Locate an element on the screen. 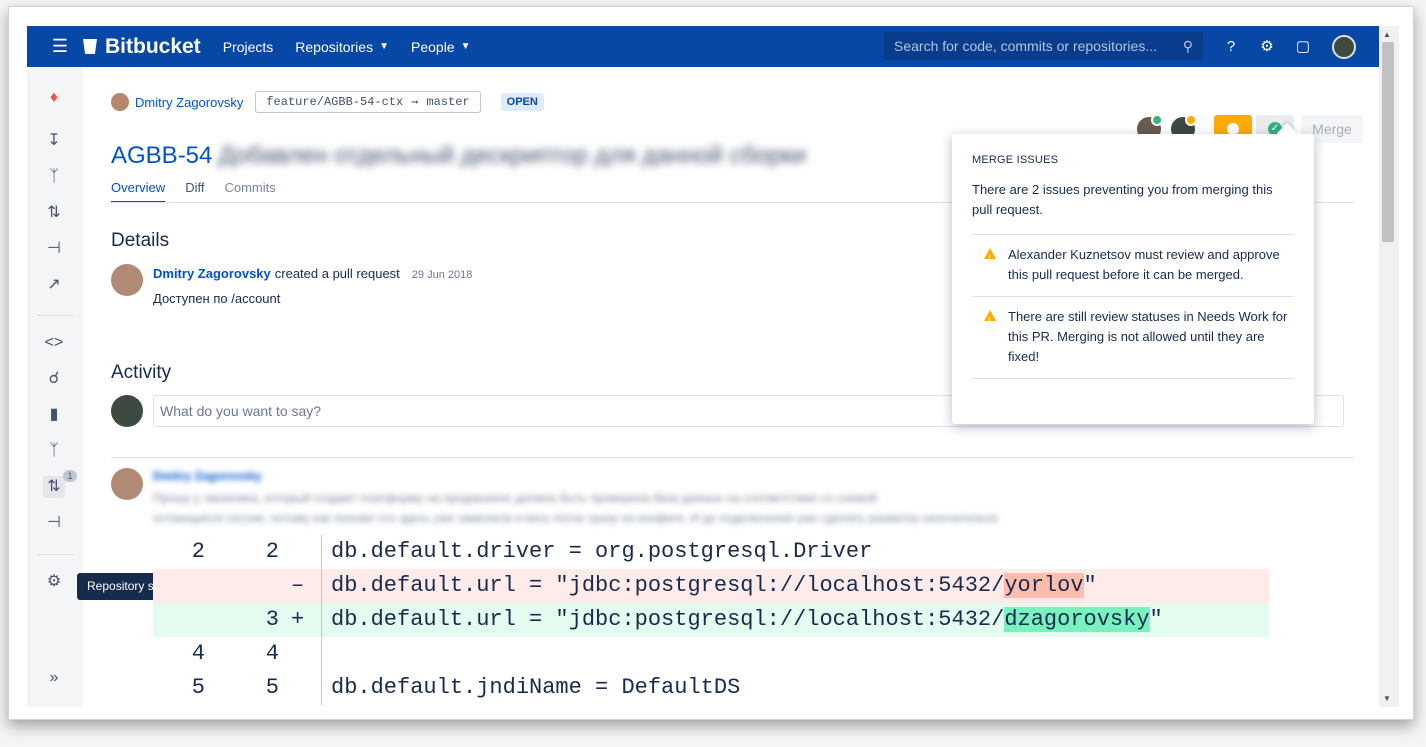 This screenshot has width=1426, height=747. commenter-avatar is located at coordinates (127, 484).